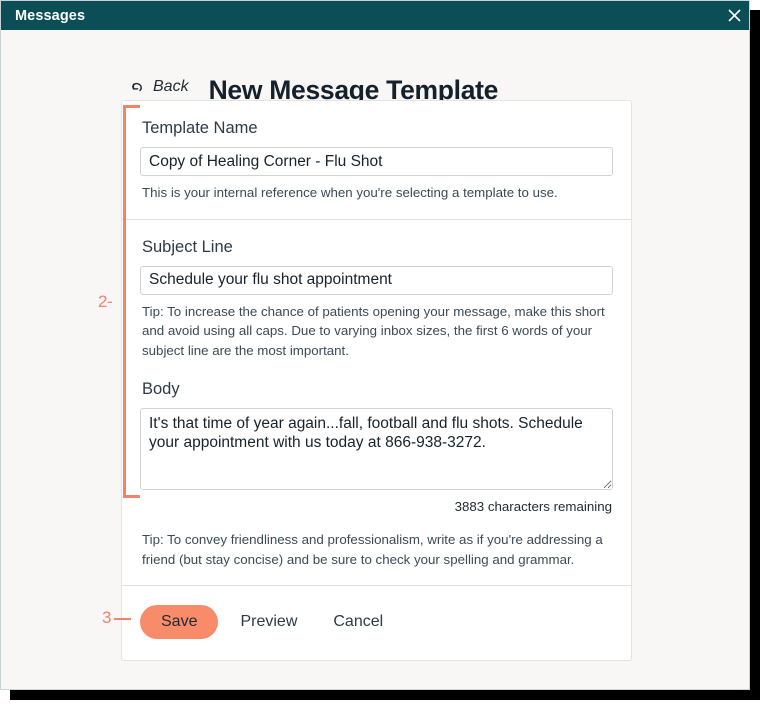  Describe the element at coordinates (533, 506) in the screenshot. I see `character-counter: 3883 characters remaining` at that location.